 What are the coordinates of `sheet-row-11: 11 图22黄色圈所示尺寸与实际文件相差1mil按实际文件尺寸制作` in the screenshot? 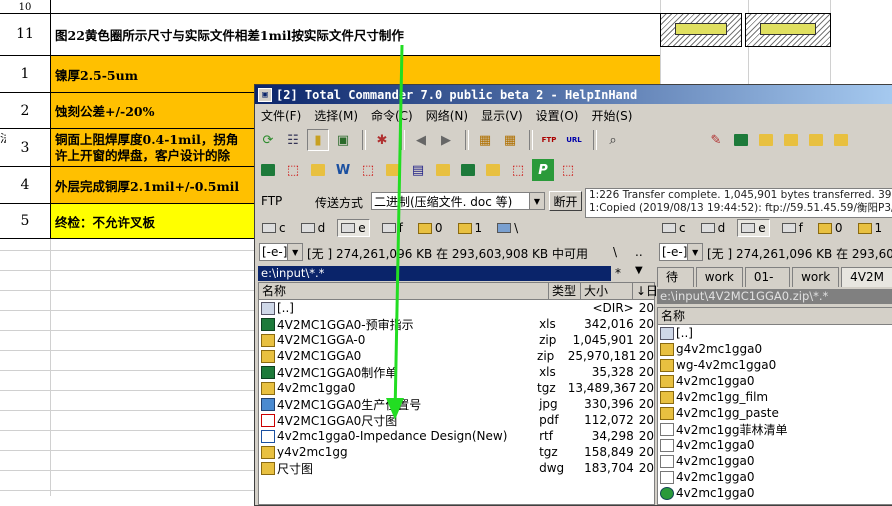 It's located at (330, 34).